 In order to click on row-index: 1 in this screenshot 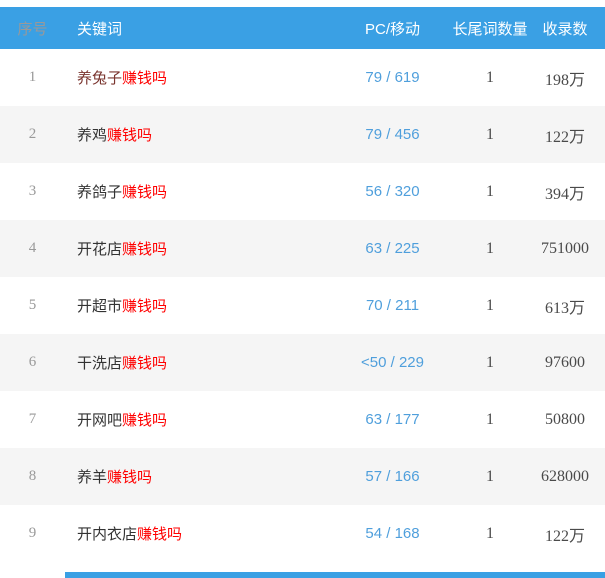, I will do `click(32, 77)`.